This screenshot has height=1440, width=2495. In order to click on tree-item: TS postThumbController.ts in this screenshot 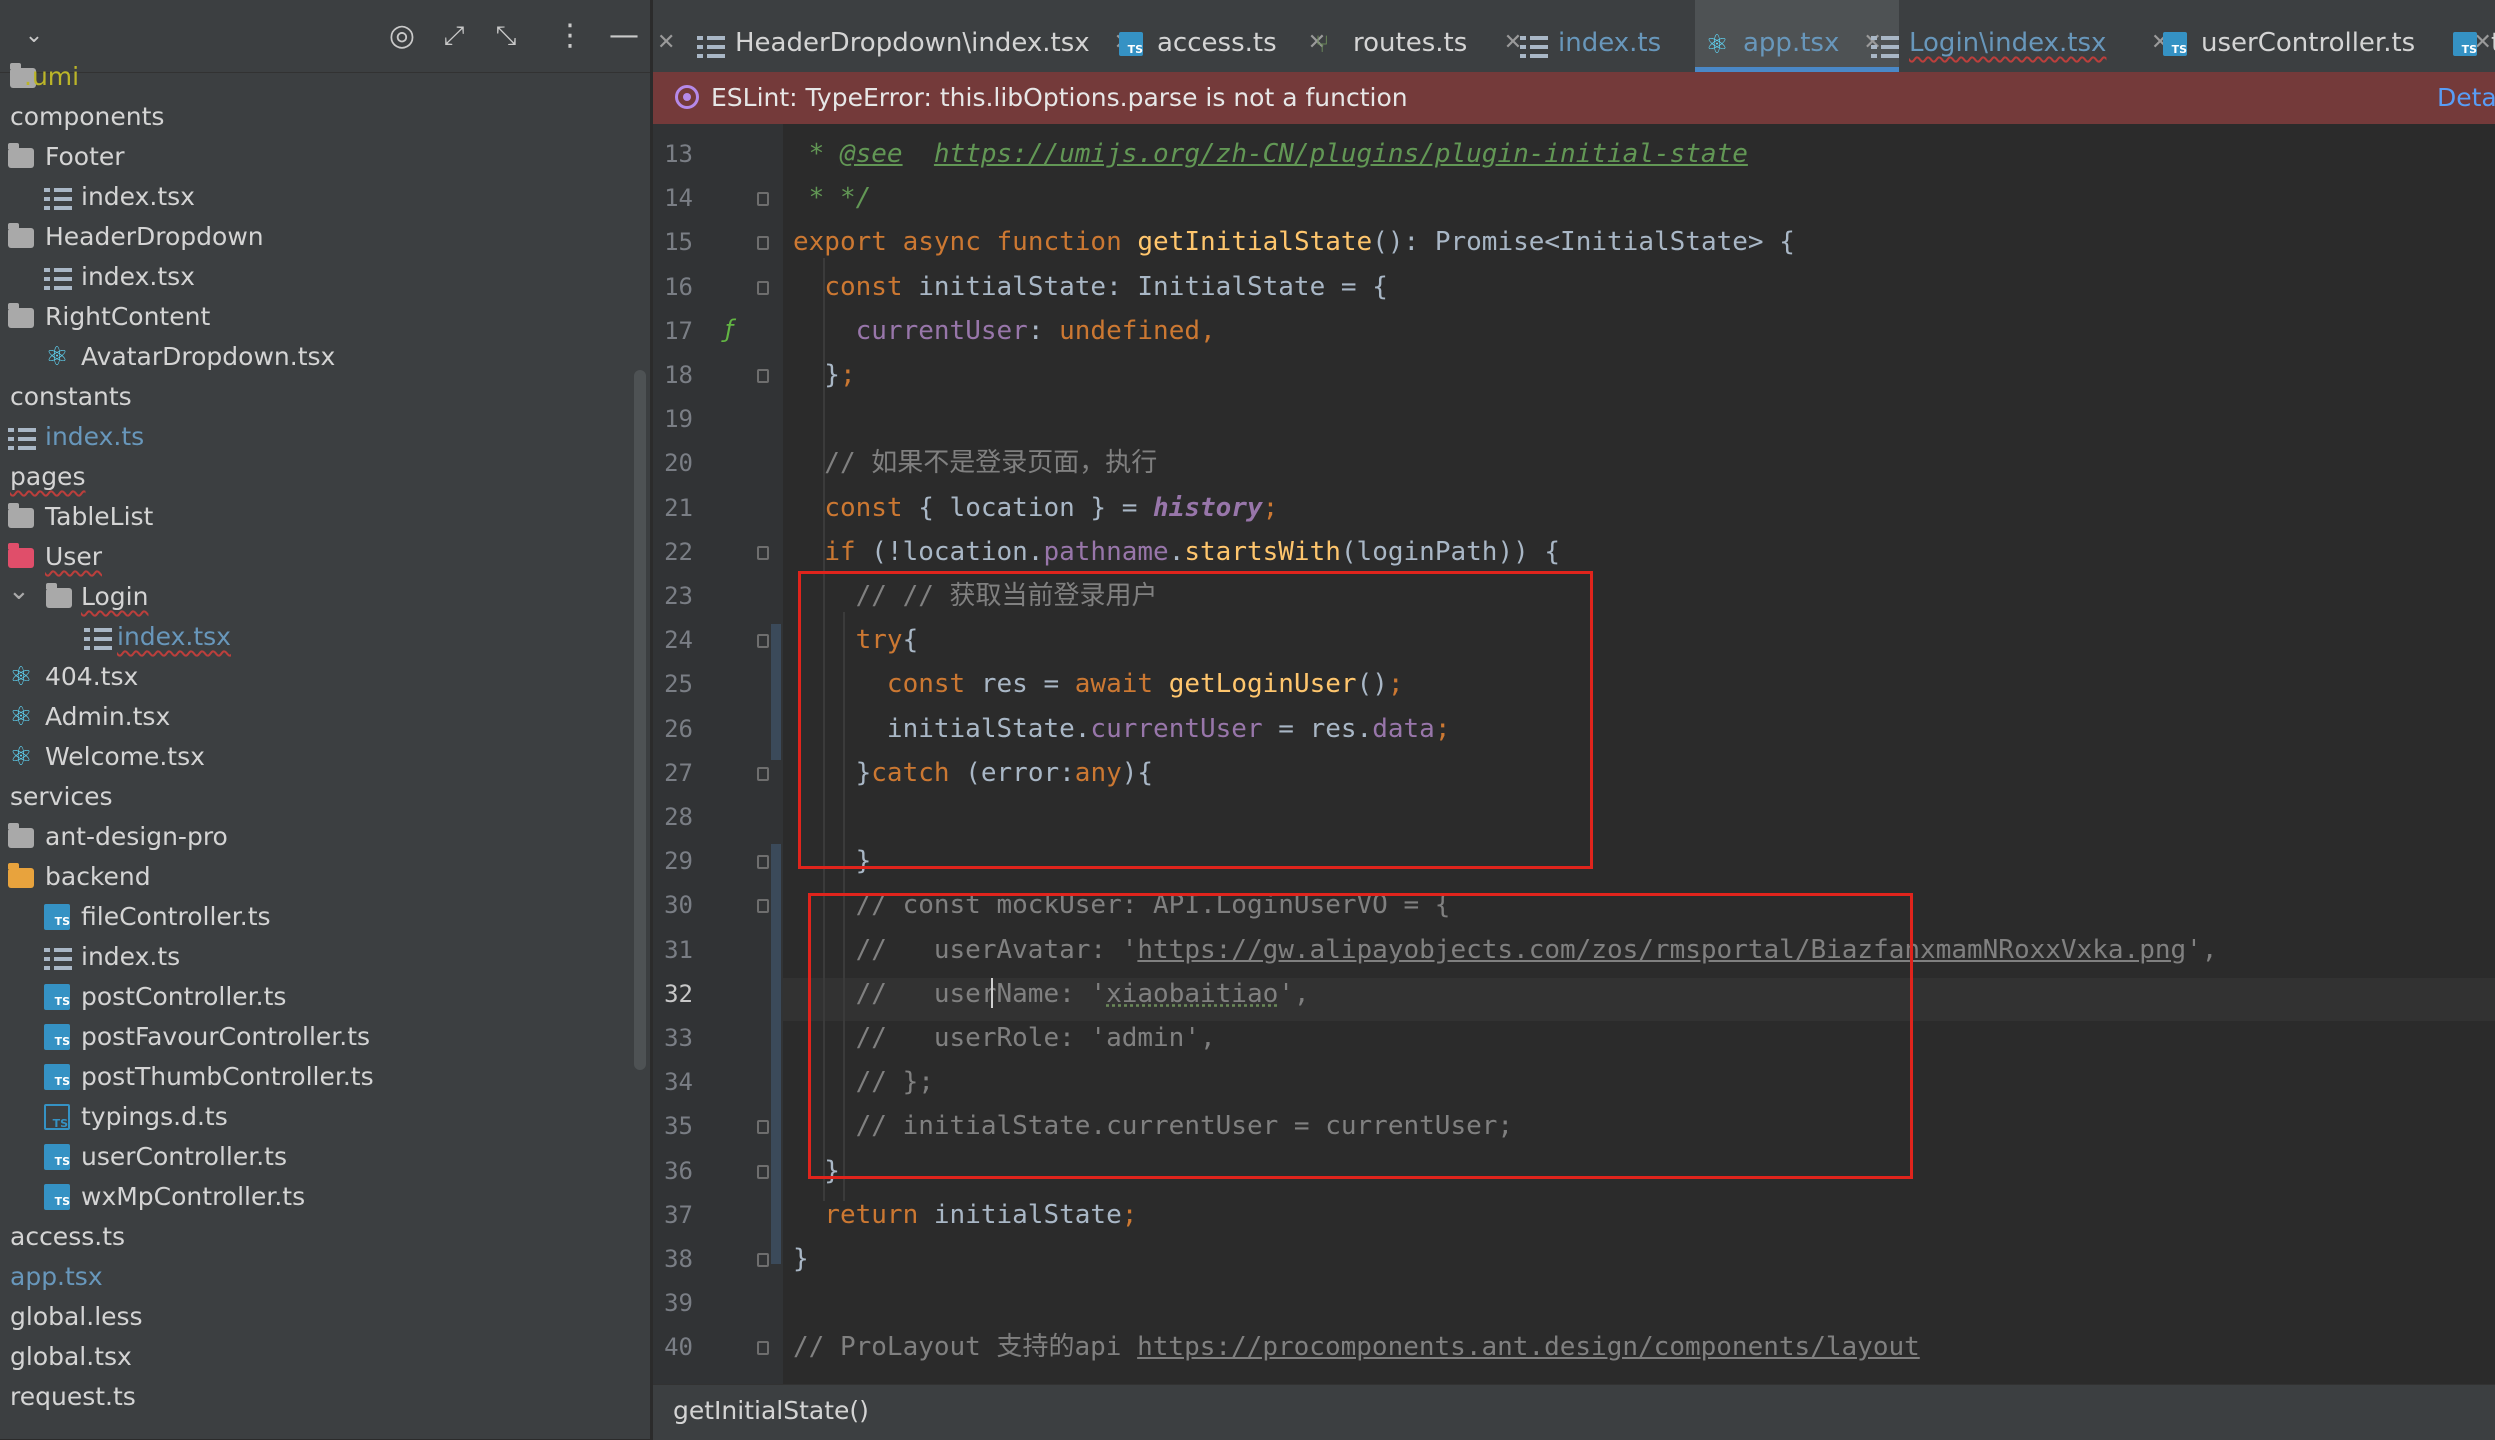, I will do `click(315, 1077)`.